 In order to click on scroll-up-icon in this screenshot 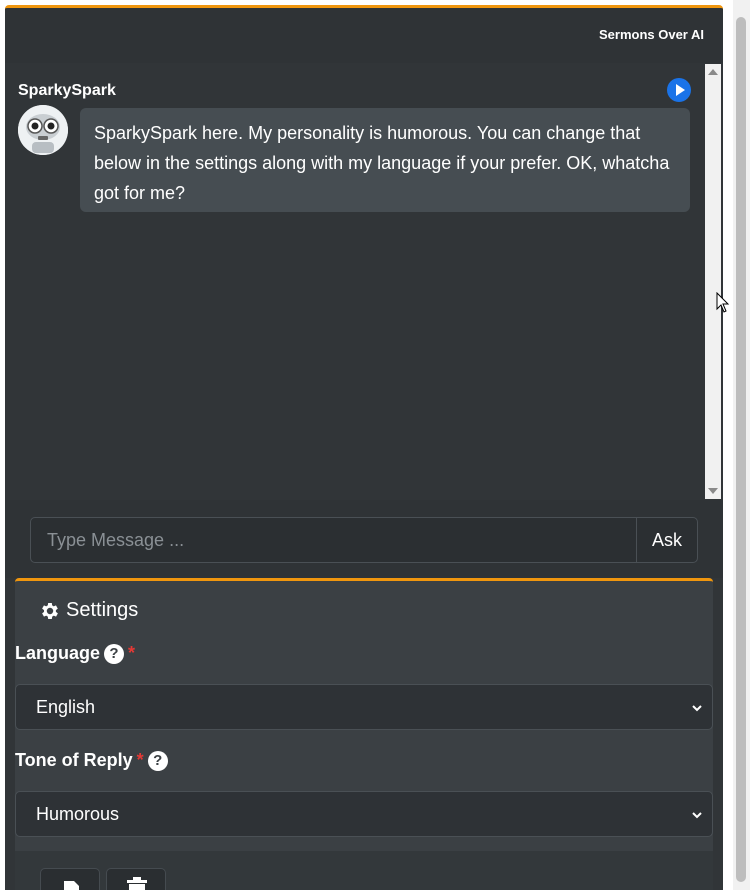, I will do `click(713, 72)`.